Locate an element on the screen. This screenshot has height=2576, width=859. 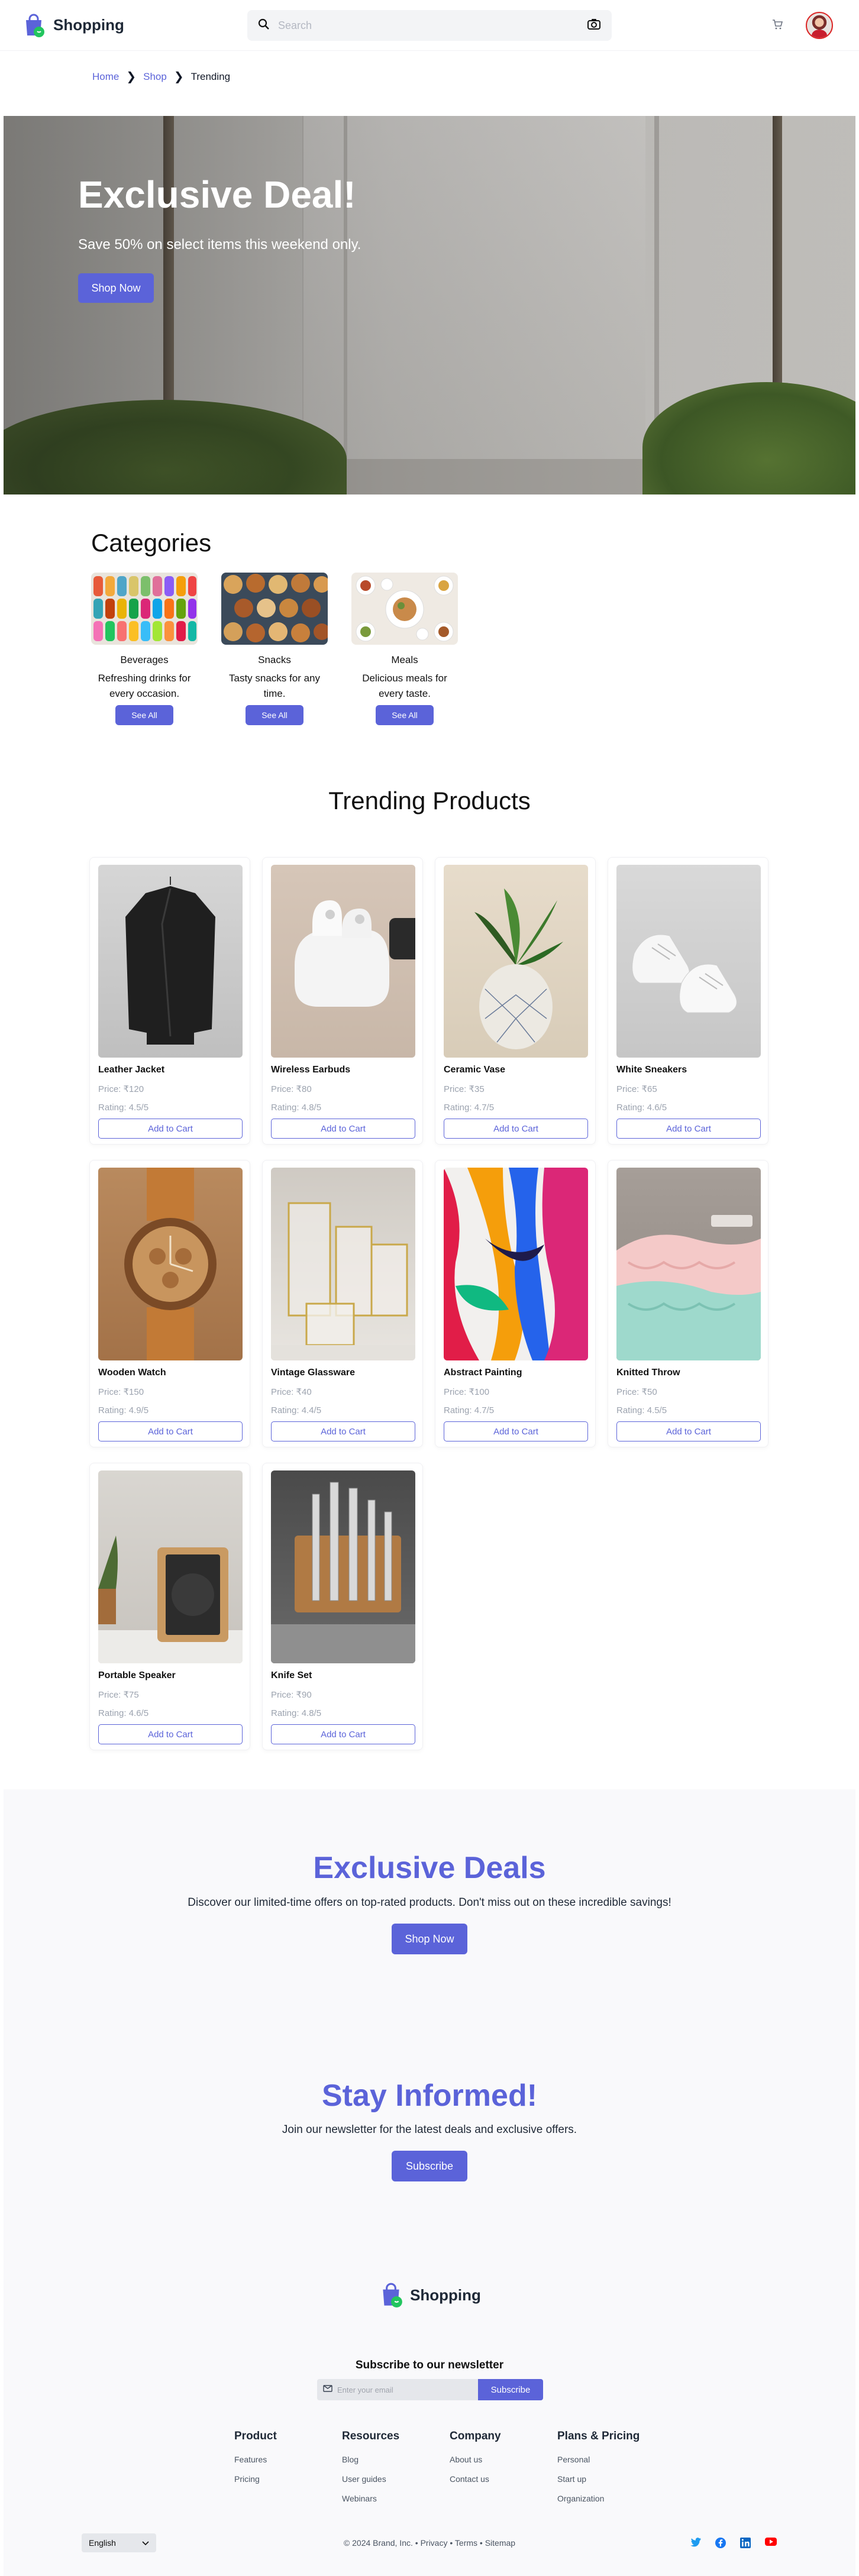
camera-icon is located at coordinates (594, 26).